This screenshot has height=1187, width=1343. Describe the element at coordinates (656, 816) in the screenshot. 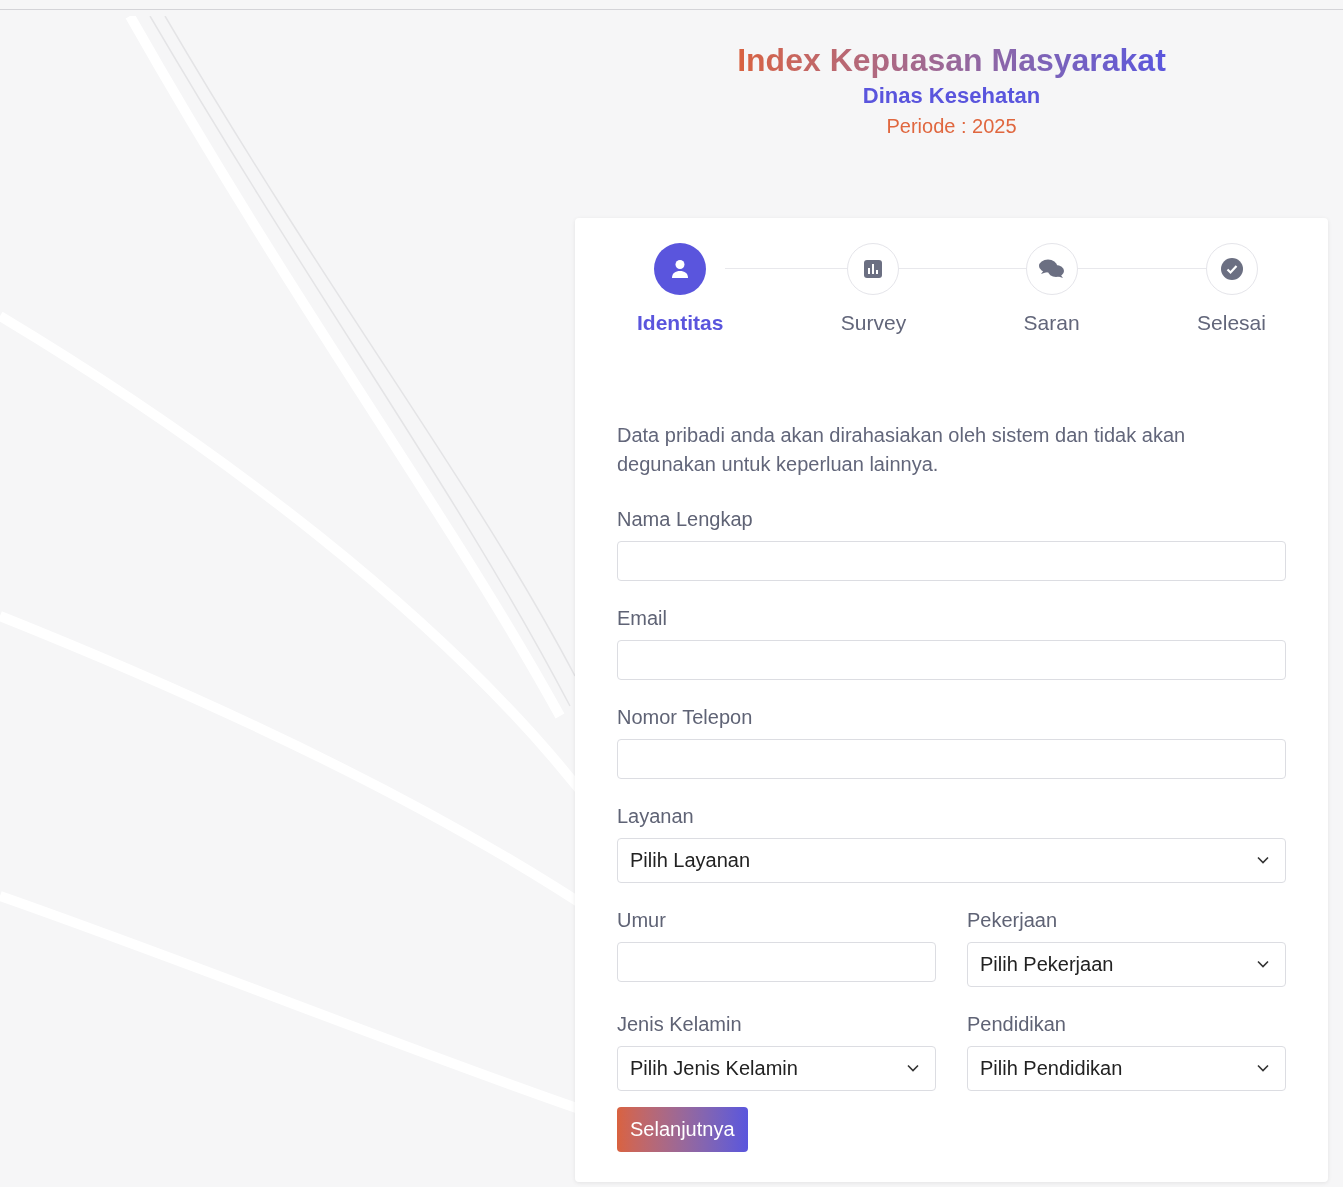

I see `field-label: Layanan` at that location.